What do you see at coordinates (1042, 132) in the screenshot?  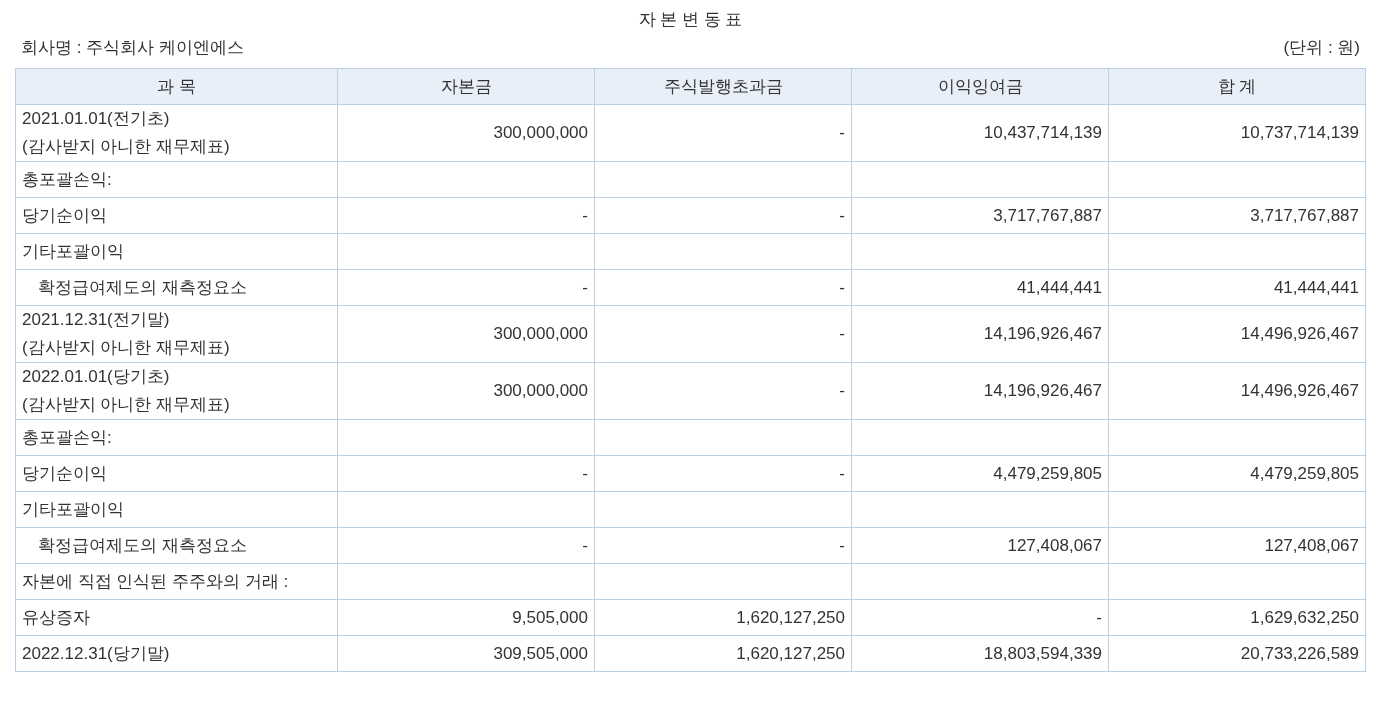 I see `amount: 10,437,714,139` at bounding box center [1042, 132].